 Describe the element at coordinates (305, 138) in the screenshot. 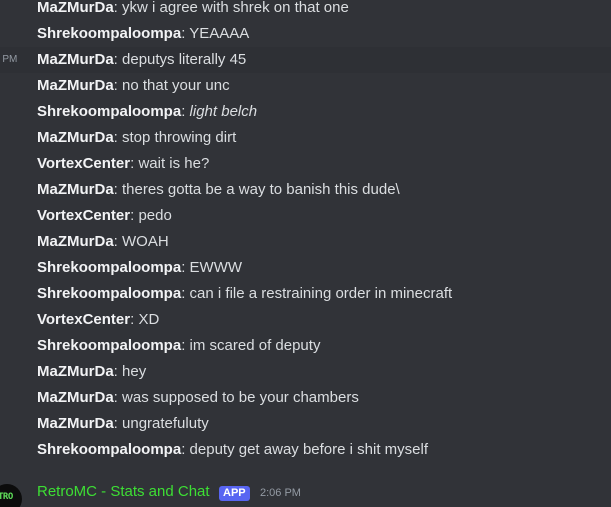

I see `message-row: MaZMurDa: stop throwing dirt` at that location.